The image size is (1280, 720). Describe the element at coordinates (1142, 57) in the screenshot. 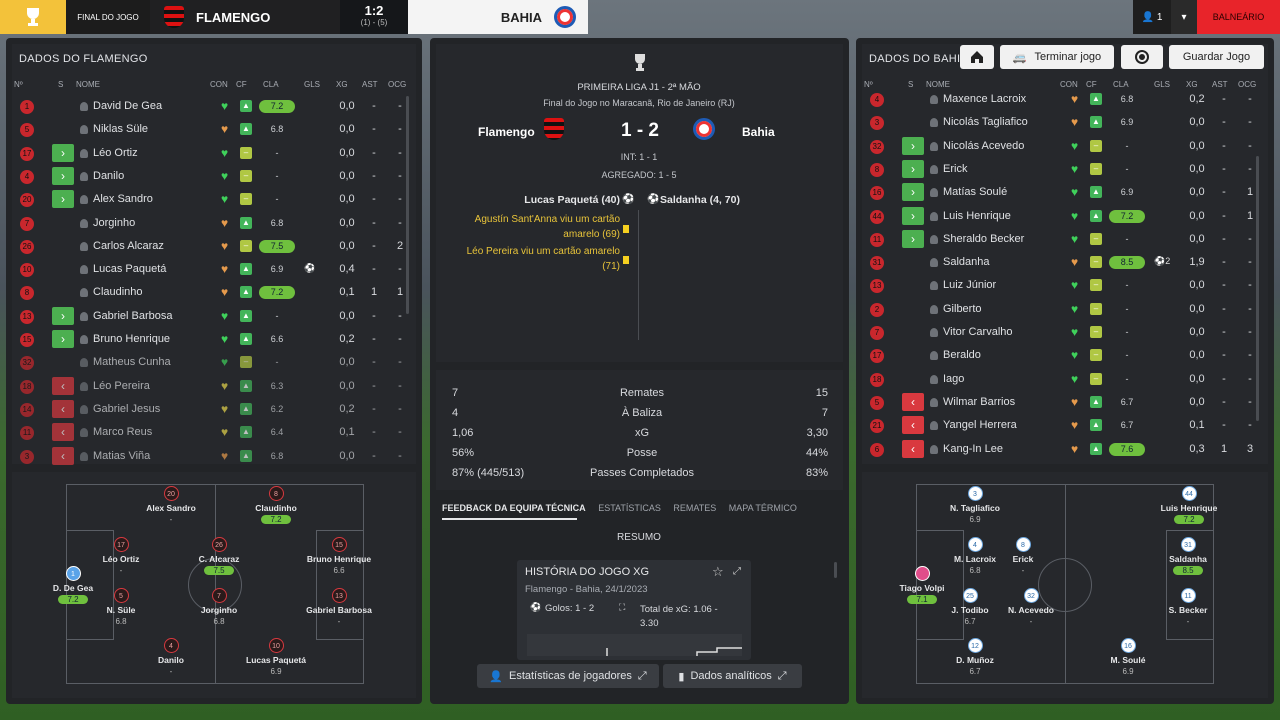

I see `record-button` at that location.